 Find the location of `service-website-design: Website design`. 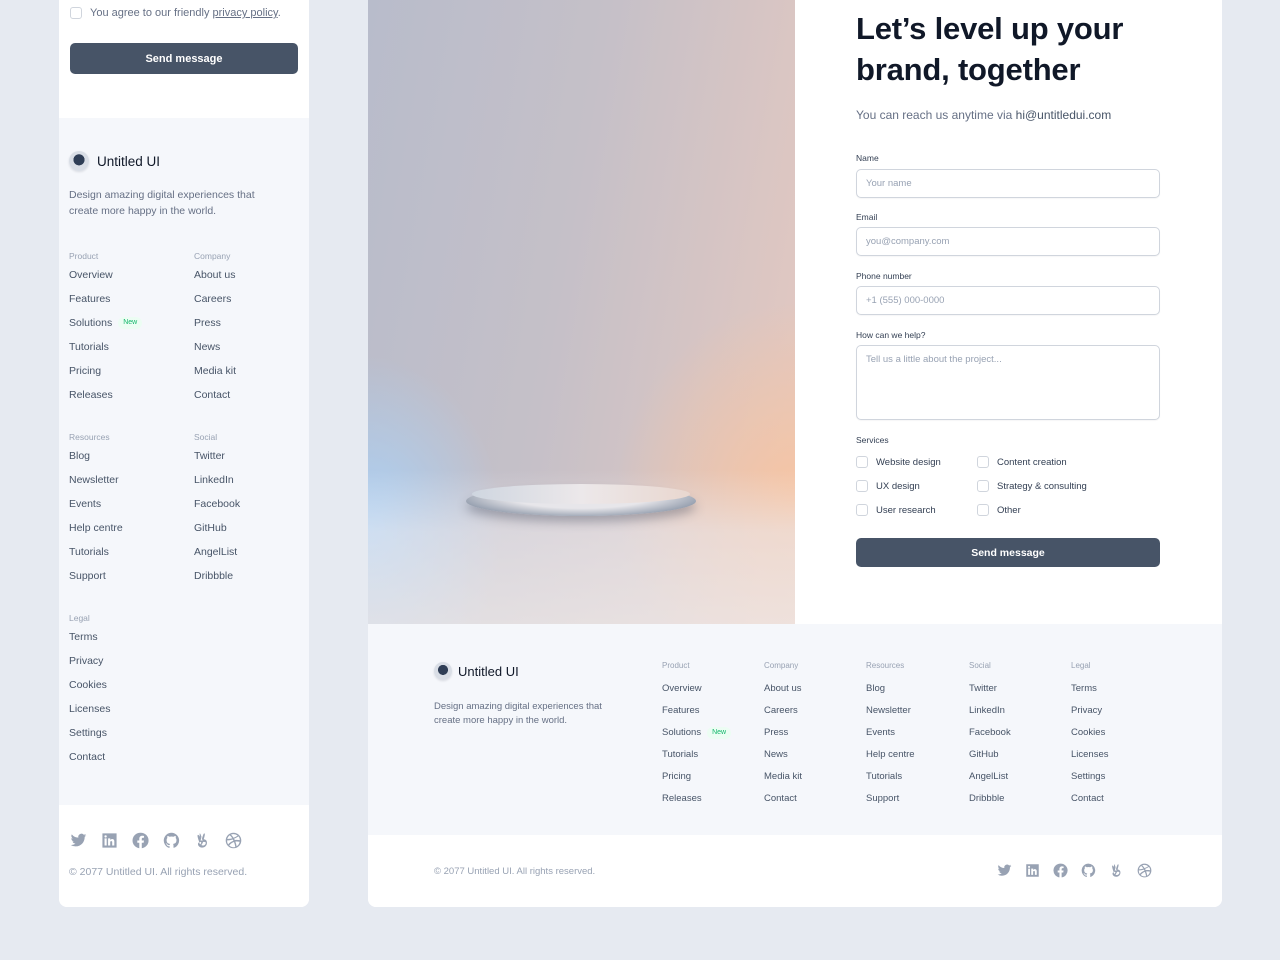

service-website-design: Website design is located at coordinates (898, 462).